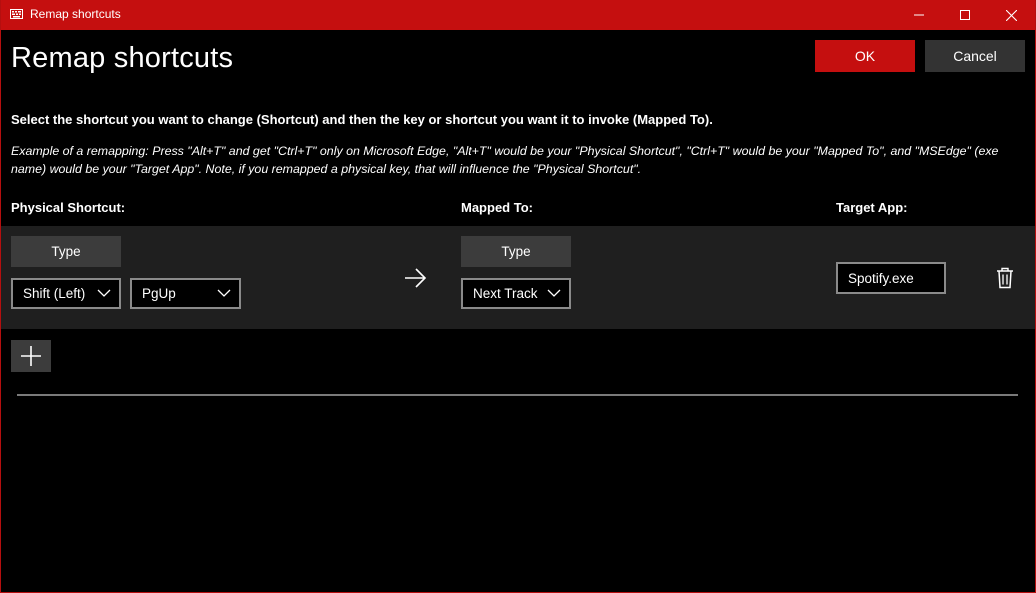 Image resolution: width=1036 pixels, height=593 pixels. I want to click on maximize-icon, so click(965, 15).